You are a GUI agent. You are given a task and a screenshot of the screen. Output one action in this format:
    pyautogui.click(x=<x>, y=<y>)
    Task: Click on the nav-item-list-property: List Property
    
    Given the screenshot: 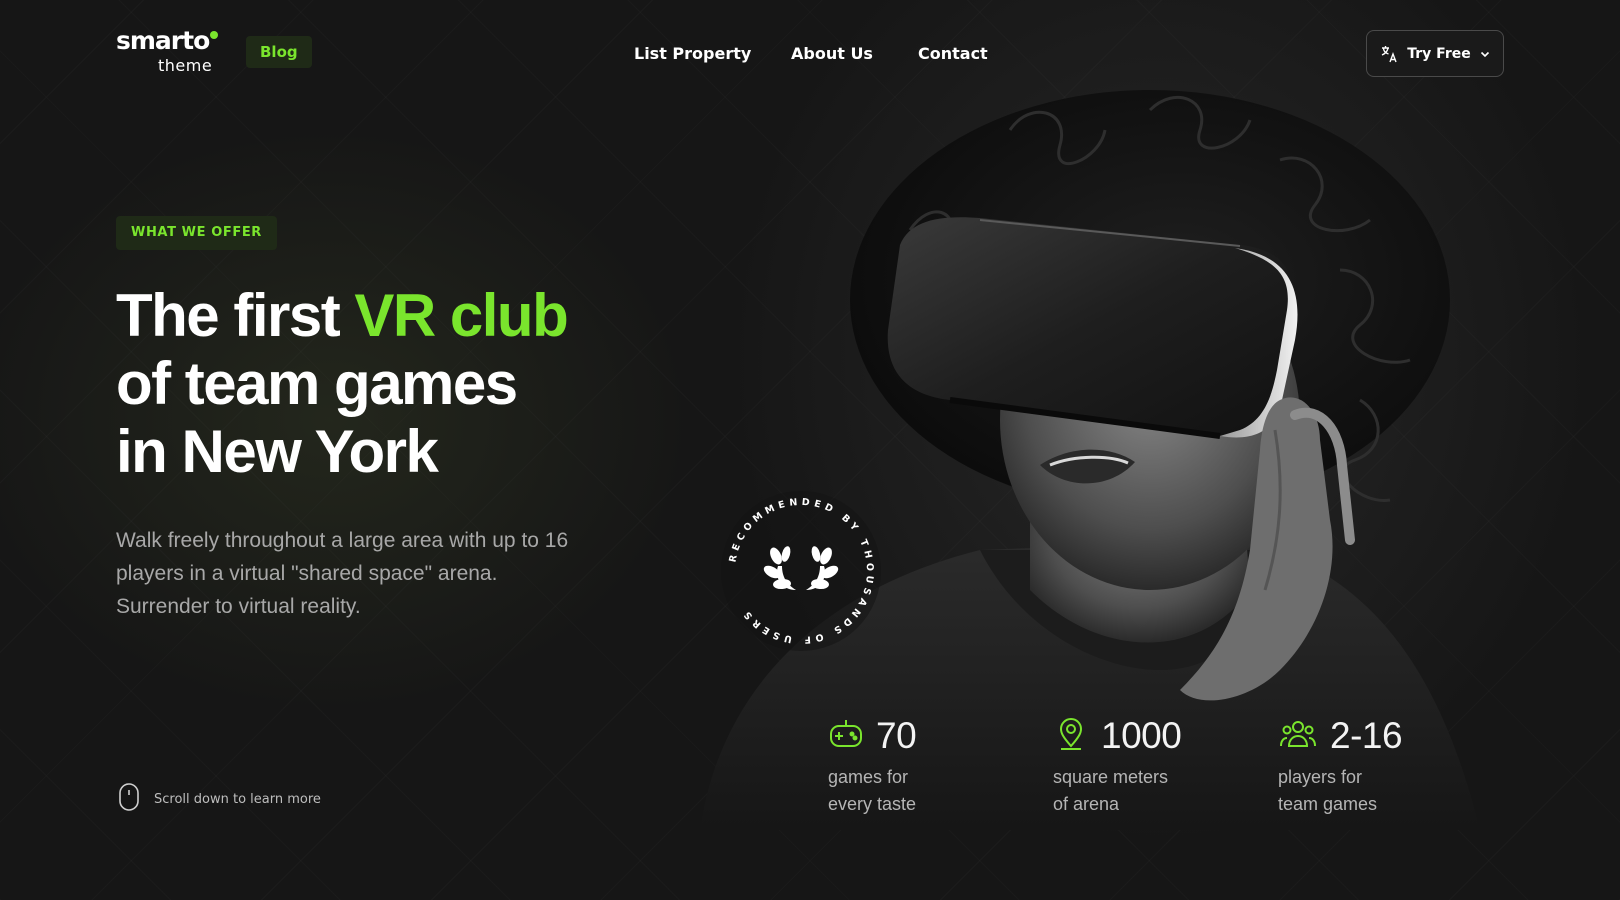 What is the action you would take?
    pyautogui.click(x=692, y=53)
    